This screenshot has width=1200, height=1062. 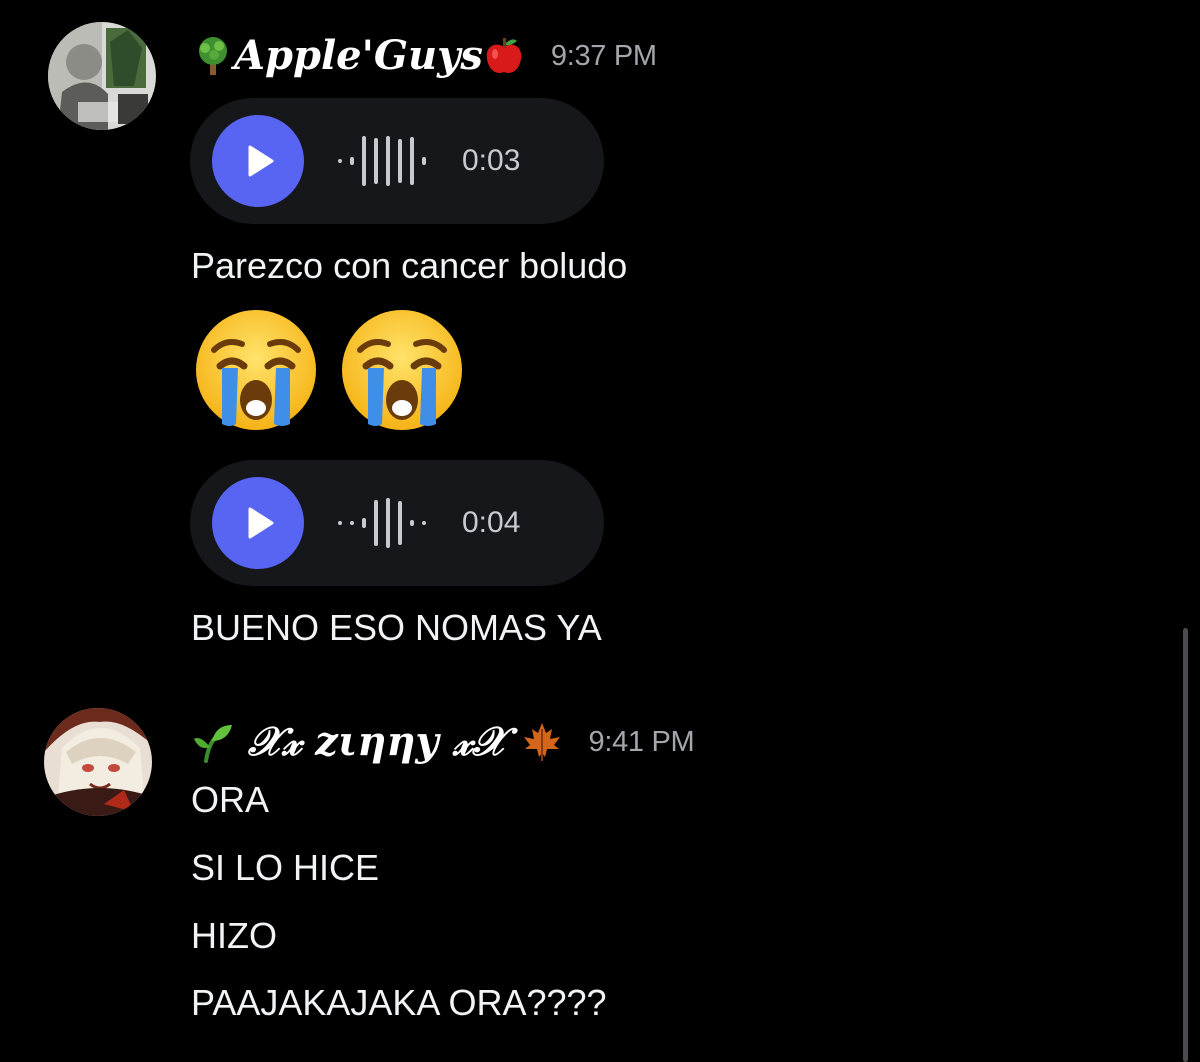 I want to click on message-text: HIZO, so click(x=234, y=935).